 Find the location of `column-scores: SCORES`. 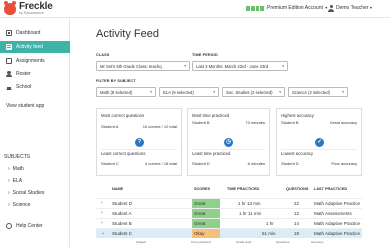

column-scores: SCORES is located at coordinates (202, 189).